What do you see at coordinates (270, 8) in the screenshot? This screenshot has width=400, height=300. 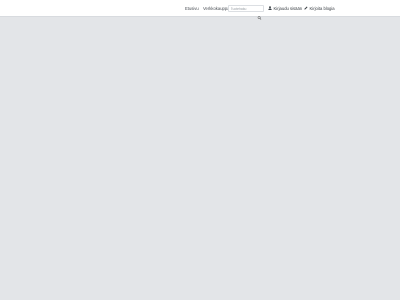 I see `user-icon` at bounding box center [270, 8].